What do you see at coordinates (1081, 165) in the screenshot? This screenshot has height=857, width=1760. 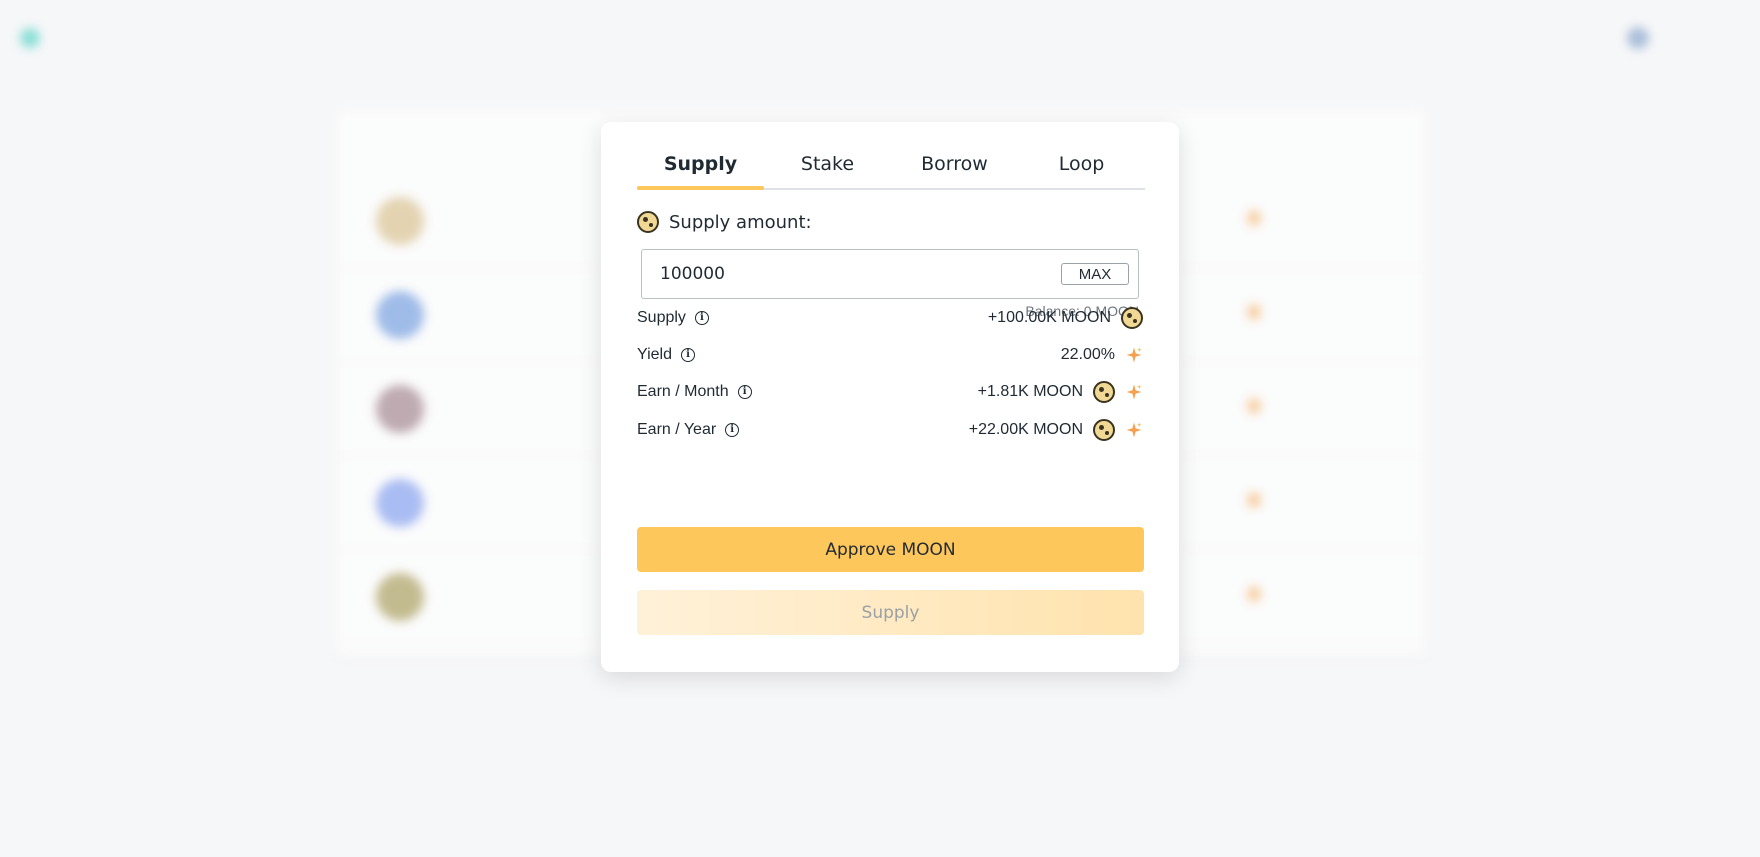 I see `tab-loop: Loop` at bounding box center [1081, 165].